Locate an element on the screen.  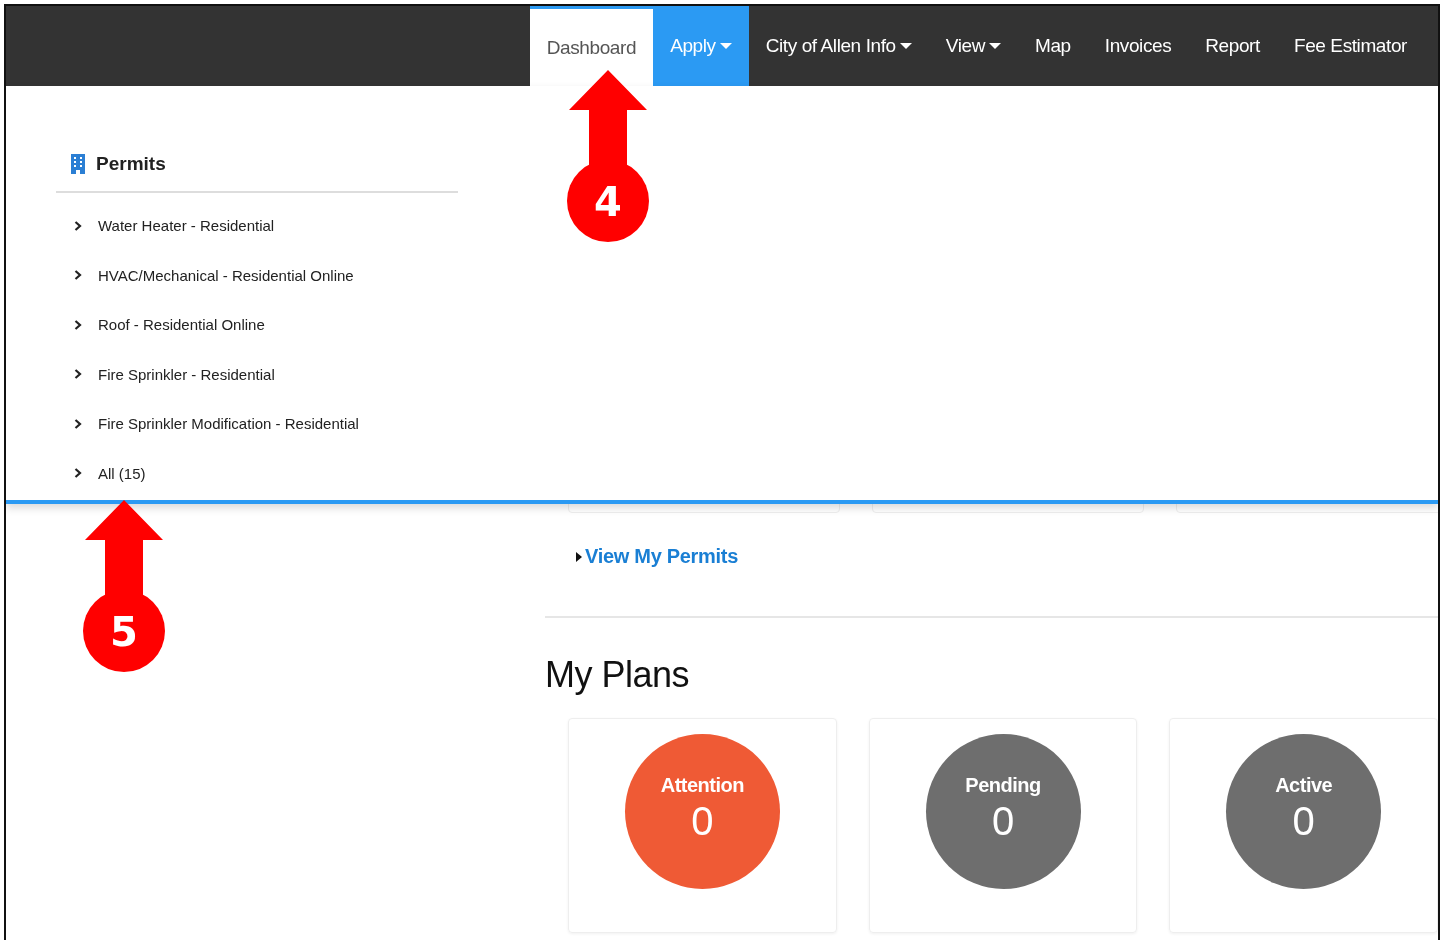
status-circle: Pending 0 is located at coordinates (1003, 811).